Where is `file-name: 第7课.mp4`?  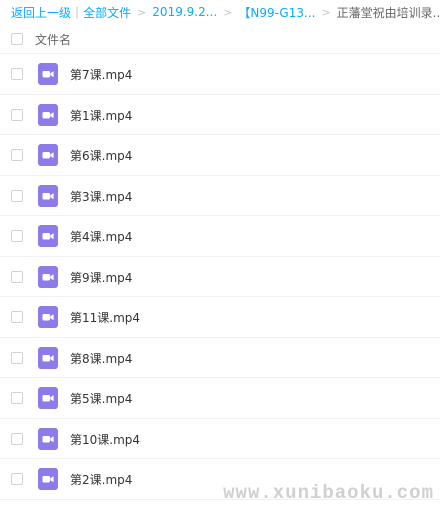 file-name: 第7课.mp4 is located at coordinates (101, 74).